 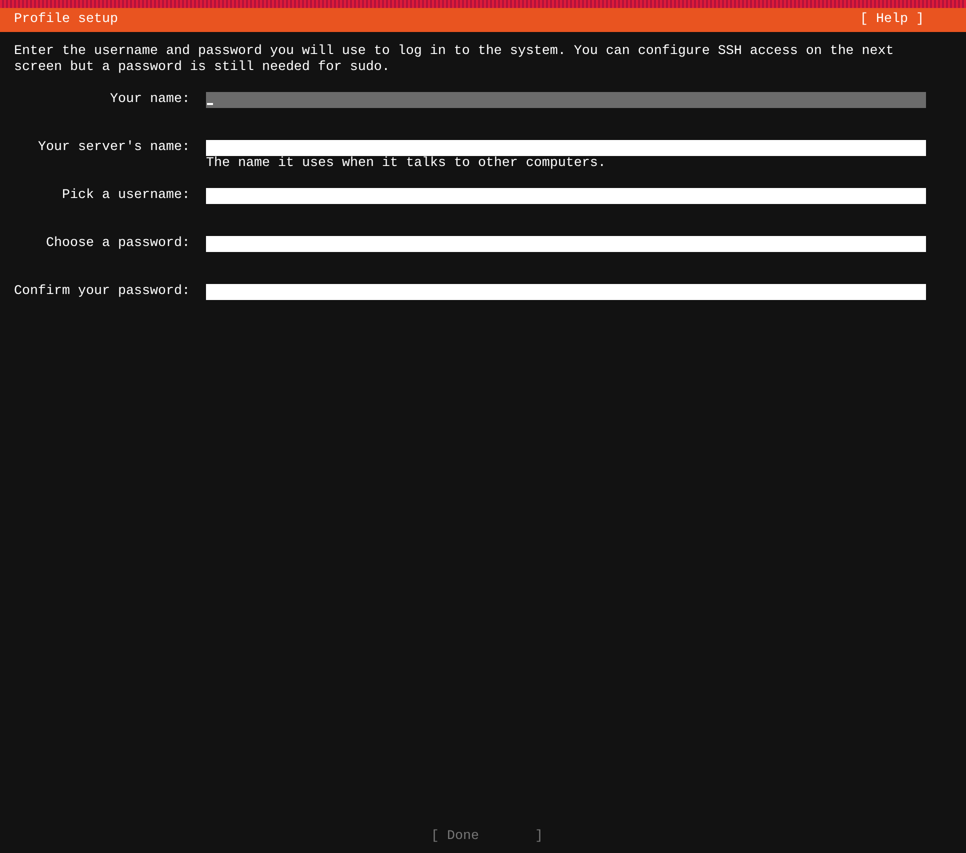 I want to click on field-label: Choose a password:, so click(x=117, y=244).